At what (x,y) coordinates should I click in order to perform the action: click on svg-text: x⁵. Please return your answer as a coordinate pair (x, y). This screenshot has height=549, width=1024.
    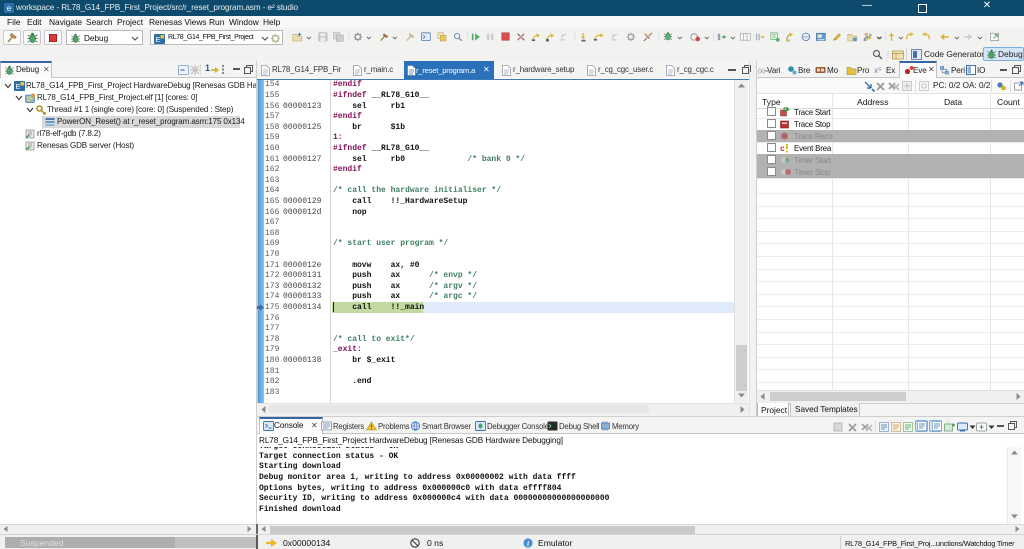
    Looking at the image, I should click on (878, 70).